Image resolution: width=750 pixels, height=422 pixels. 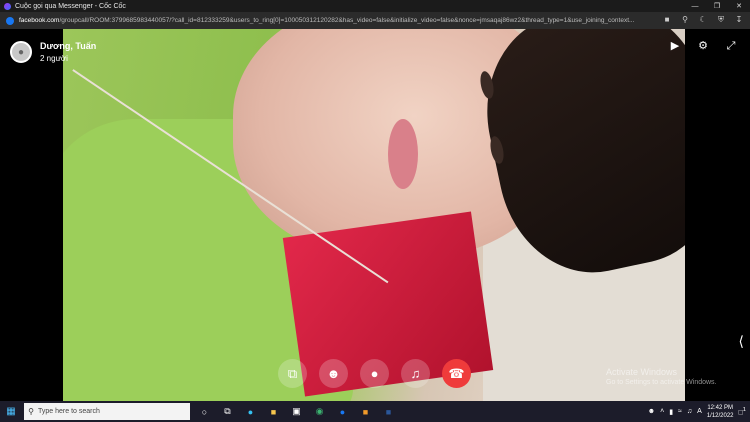 I want to click on video-toggle-button: ●, so click(x=374, y=373).